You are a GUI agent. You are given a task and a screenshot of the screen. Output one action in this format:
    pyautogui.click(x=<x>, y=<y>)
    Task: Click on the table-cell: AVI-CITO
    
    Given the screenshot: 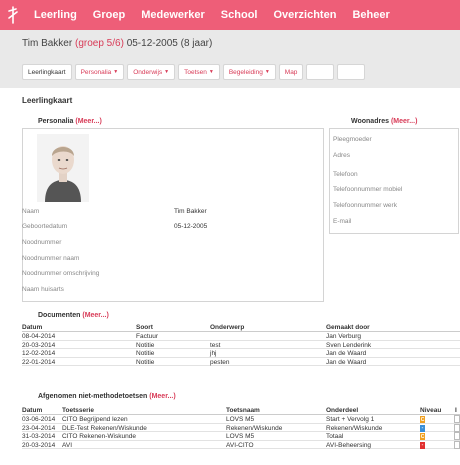 What is the action you would take?
    pyautogui.click(x=240, y=445)
    